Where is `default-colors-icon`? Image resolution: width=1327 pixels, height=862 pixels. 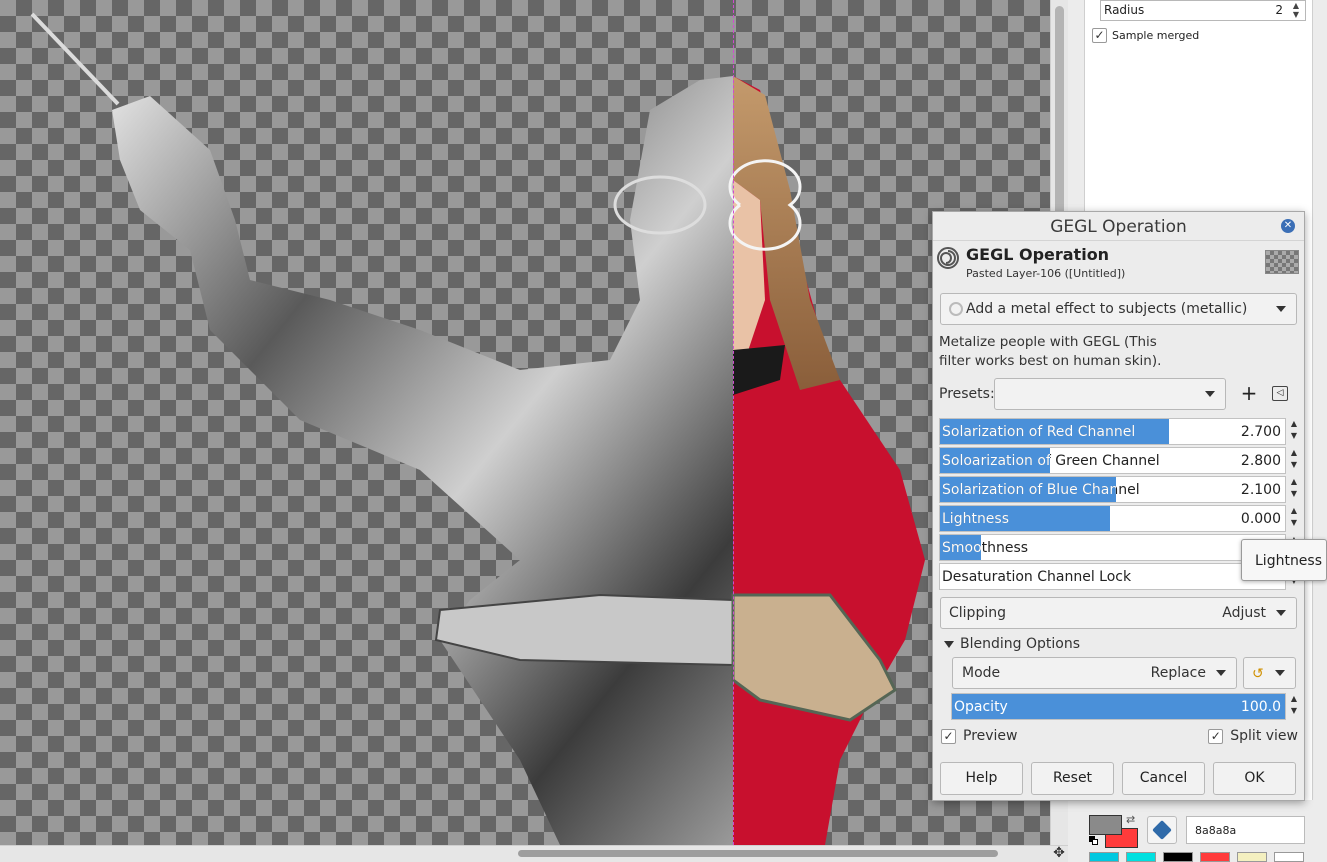 default-colors-icon is located at coordinates (1094, 841).